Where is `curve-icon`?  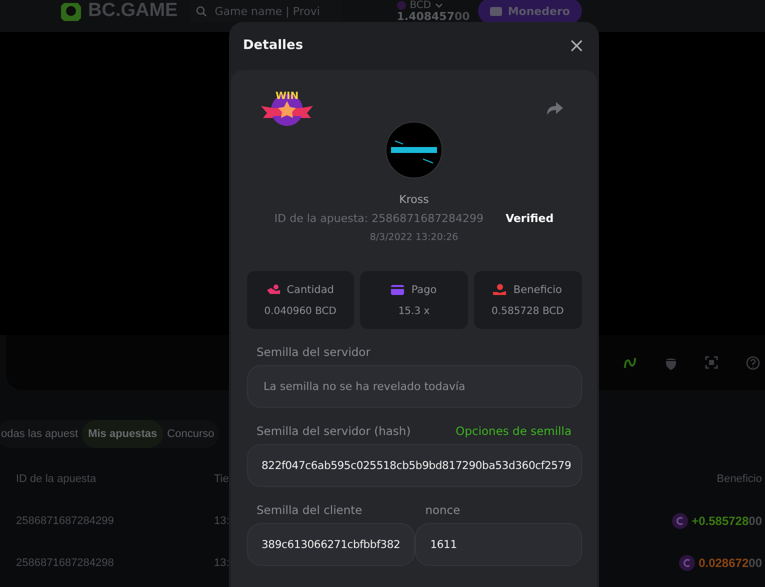
curve-icon is located at coordinates (630, 363).